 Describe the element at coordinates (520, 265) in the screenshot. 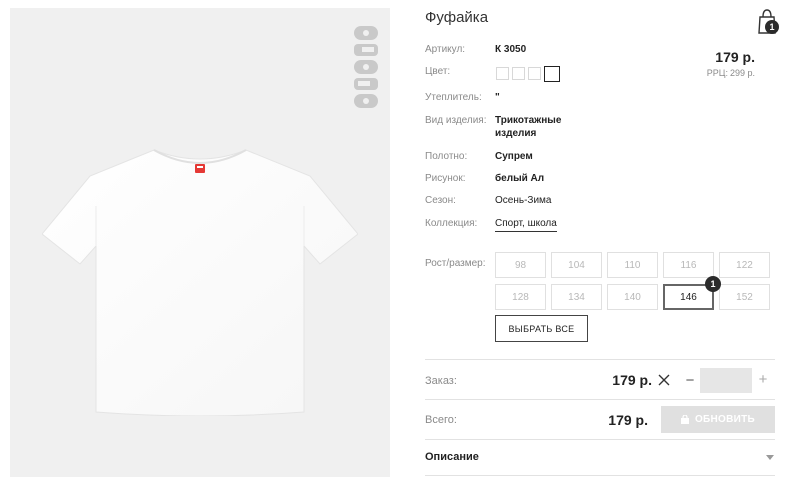

I see `size-option: 98` at that location.